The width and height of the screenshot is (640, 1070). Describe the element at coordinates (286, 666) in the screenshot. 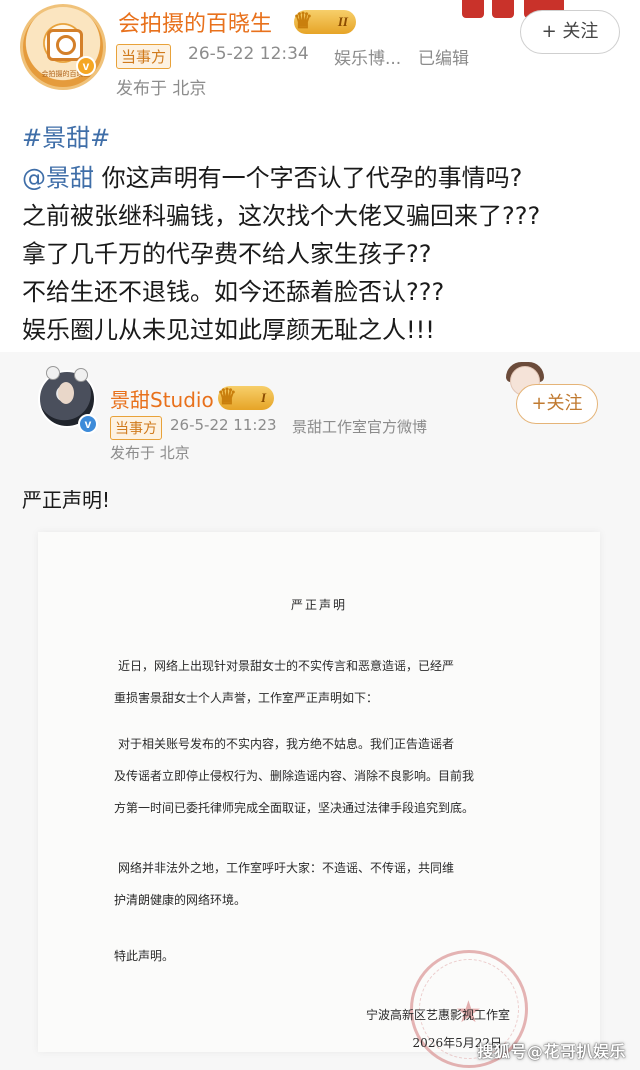

I see `document-paragraph-1-line-1: 近日，网络上出现针对景甜女士的不实传言和恶意造谣，已经严` at that location.